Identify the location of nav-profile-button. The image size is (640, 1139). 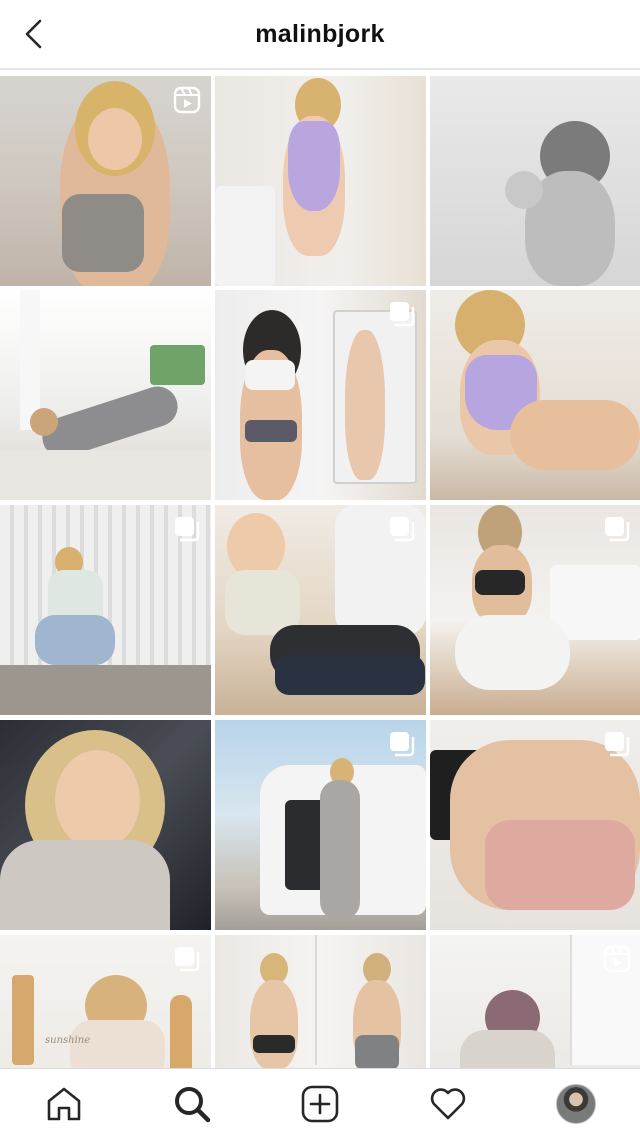
(576, 1104).